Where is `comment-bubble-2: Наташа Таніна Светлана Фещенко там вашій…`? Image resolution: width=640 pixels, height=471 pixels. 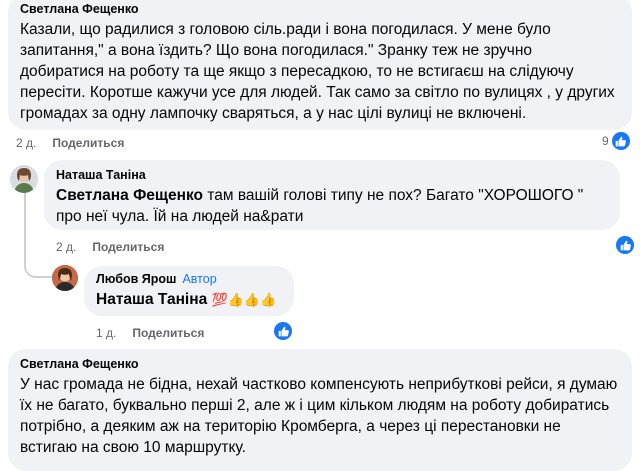 comment-bubble-2: Наташа Таніна Светлана Фещенко там вашій… is located at coordinates (332, 195).